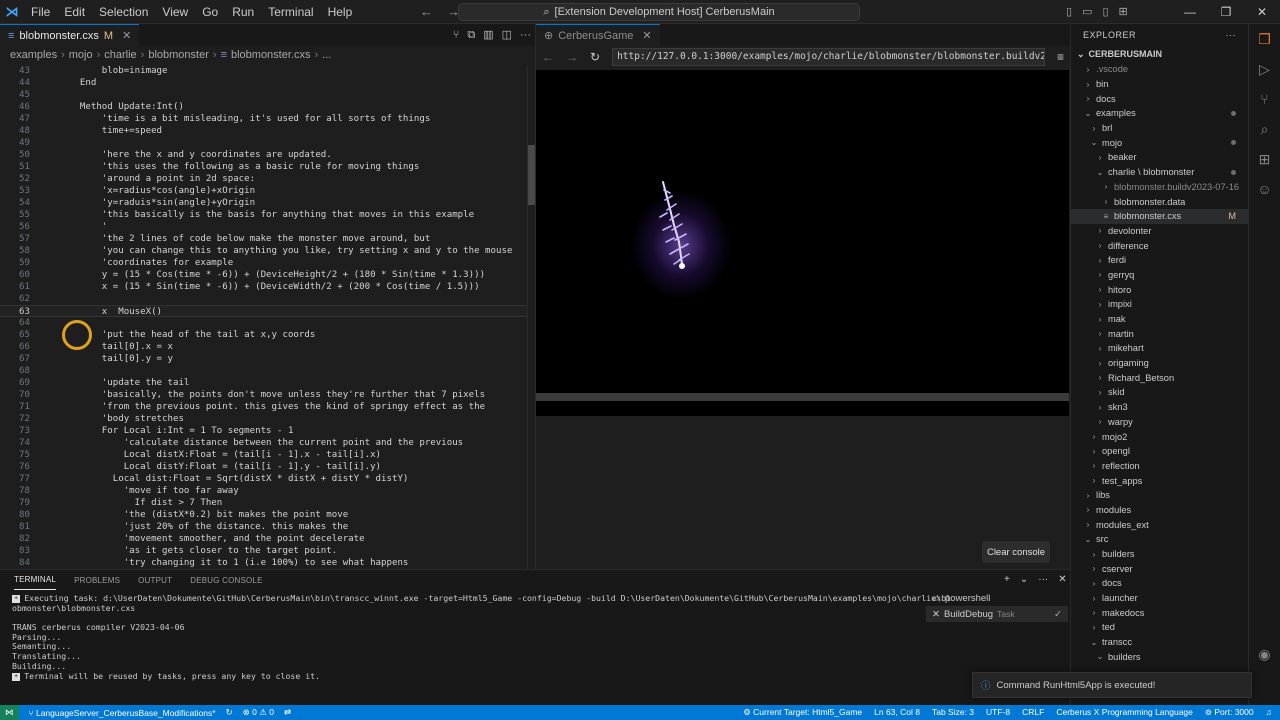 The height and width of the screenshot is (720, 1280). Describe the element at coordinates (1159, 524) in the screenshot. I see `tree-item: › modules_ext` at that location.